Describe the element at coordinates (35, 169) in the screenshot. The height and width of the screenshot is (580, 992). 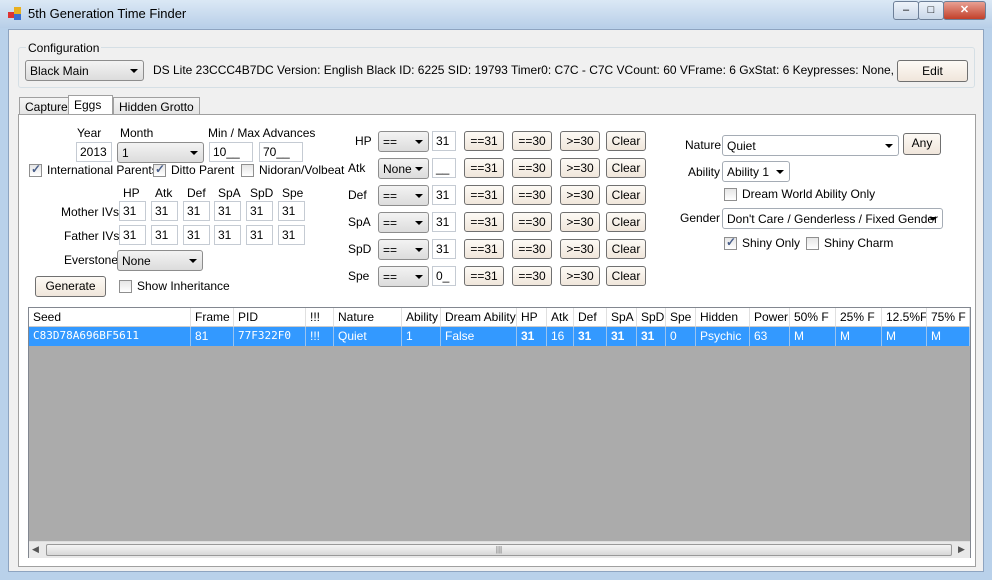
I see `international-parents-checkbox` at that location.